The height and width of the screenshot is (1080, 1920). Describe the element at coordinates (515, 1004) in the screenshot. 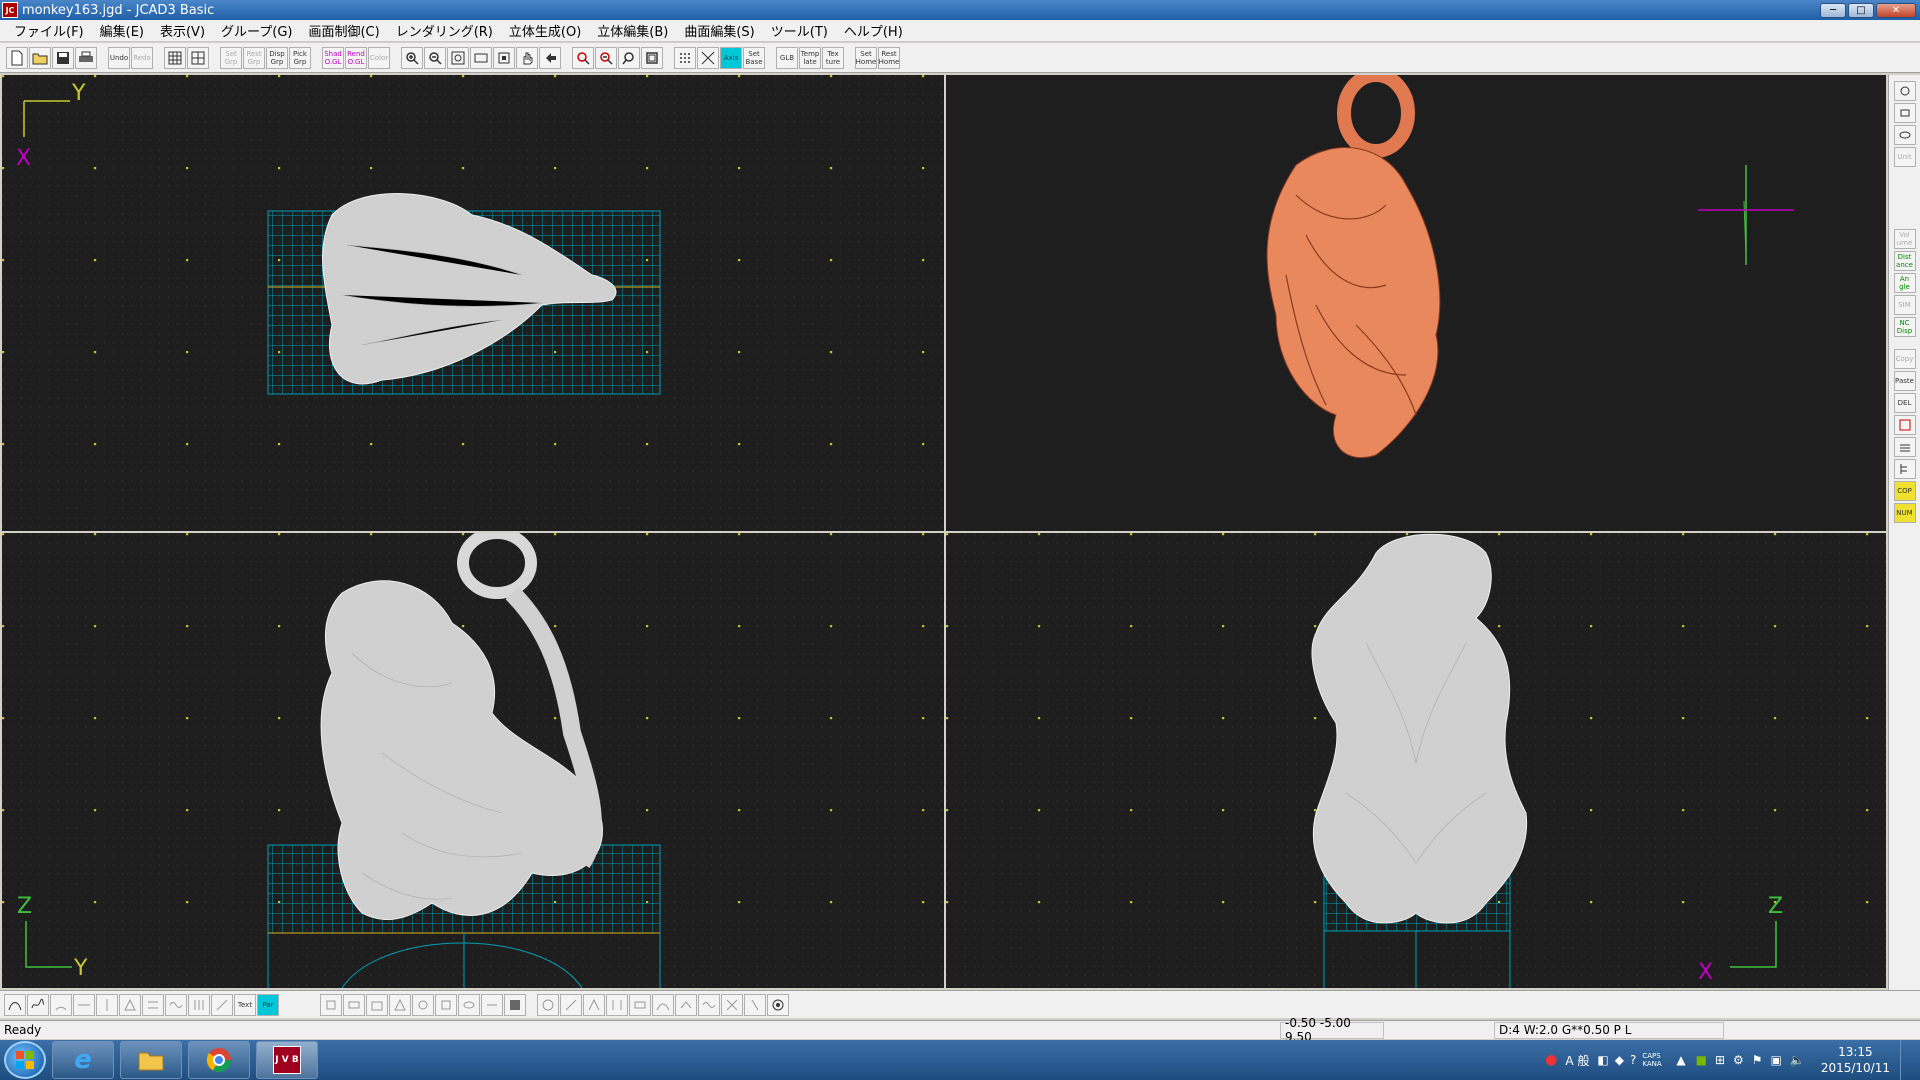

I see `solid-tool-9-icon` at that location.